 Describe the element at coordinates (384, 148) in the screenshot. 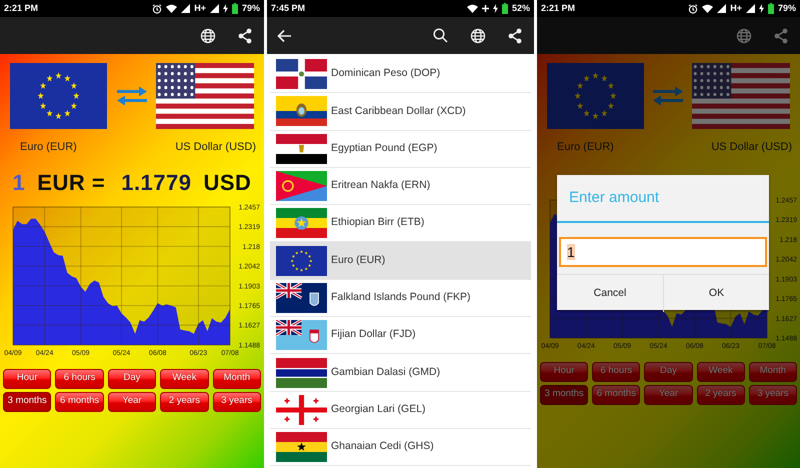

I see `currency-name: Egyptian Pound (EGP)` at that location.